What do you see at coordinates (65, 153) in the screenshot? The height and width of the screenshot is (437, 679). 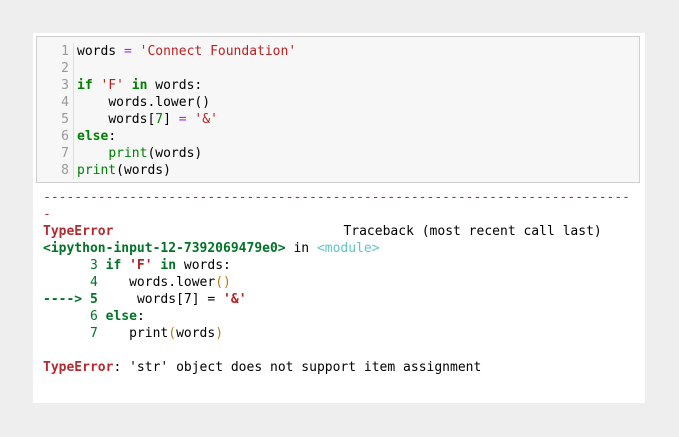 I see `line-number: 7` at bounding box center [65, 153].